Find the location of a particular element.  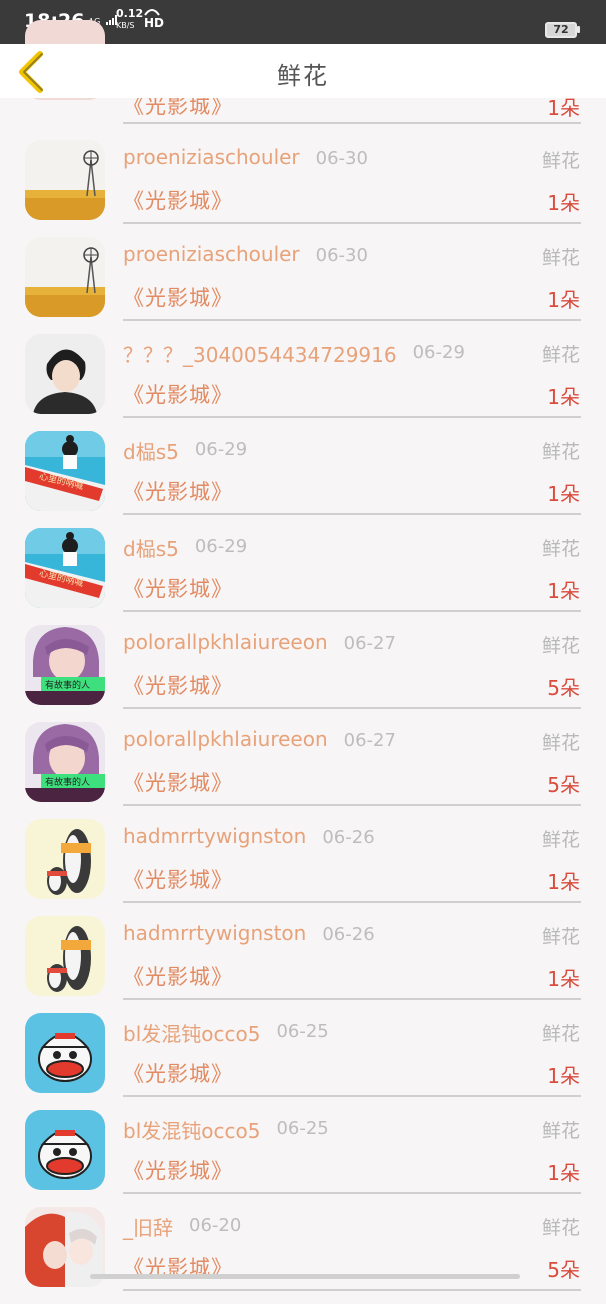

top-app-bar: 鲜花 is located at coordinates (303, 71).